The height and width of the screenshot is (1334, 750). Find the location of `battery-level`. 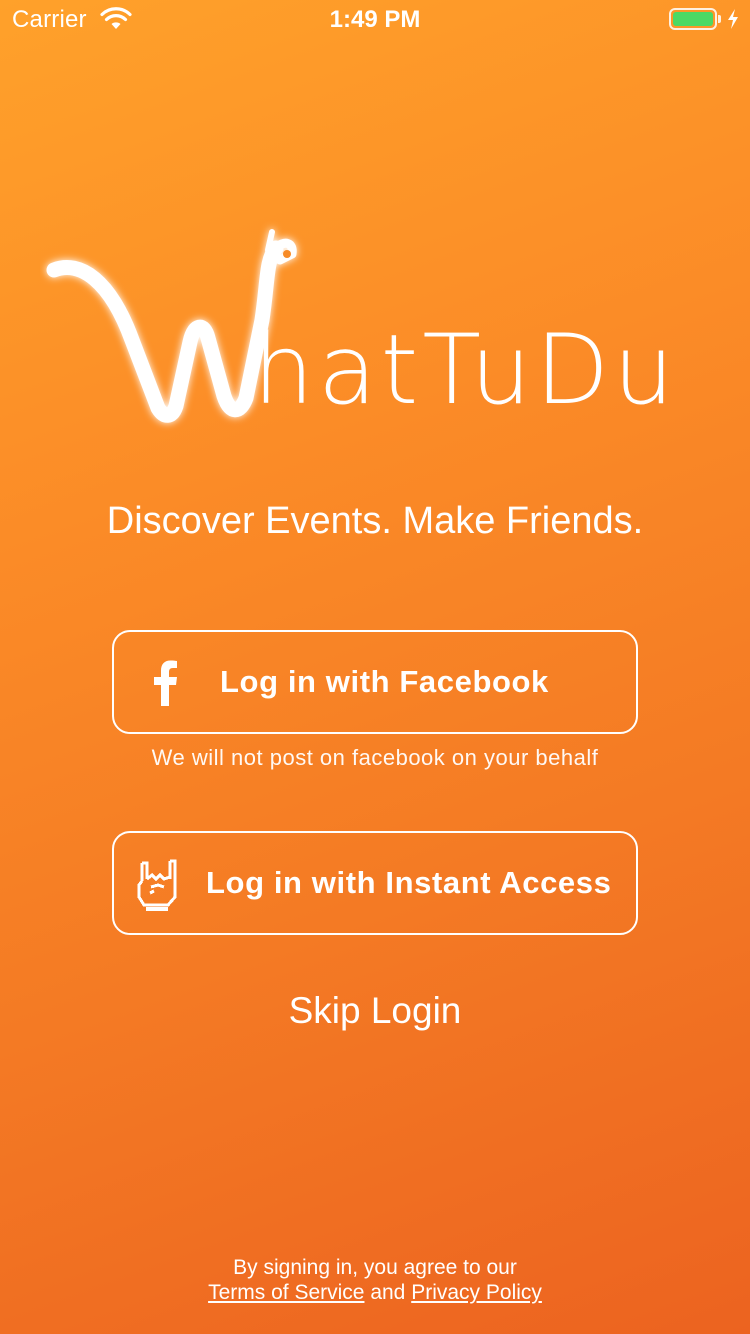

battery-level is located at coordinates (693, 19).